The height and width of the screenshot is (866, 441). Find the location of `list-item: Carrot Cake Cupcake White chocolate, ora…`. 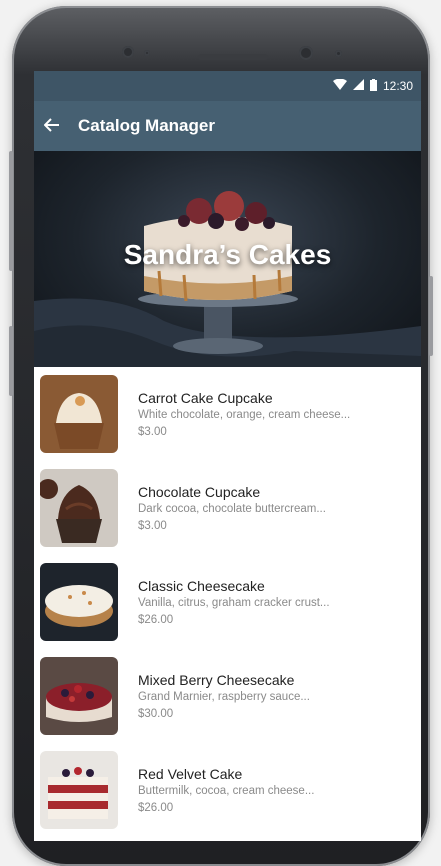

list-item: Carrot Cake Cupcake White chocolate, ora… is located at coordinates (227, 414).